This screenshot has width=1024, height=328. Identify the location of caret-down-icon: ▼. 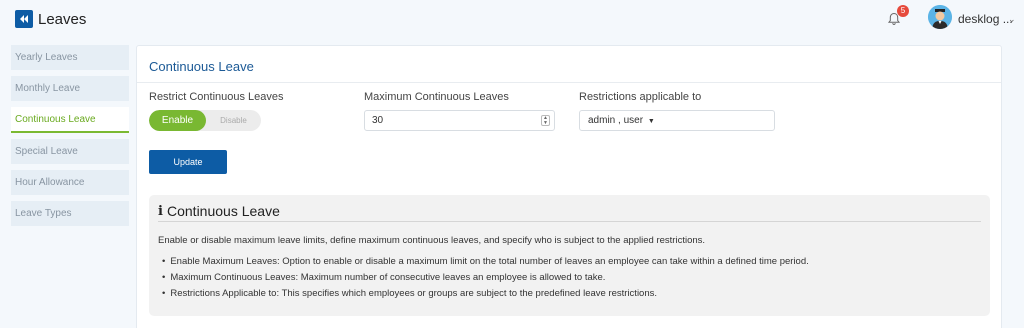
(651, 121).